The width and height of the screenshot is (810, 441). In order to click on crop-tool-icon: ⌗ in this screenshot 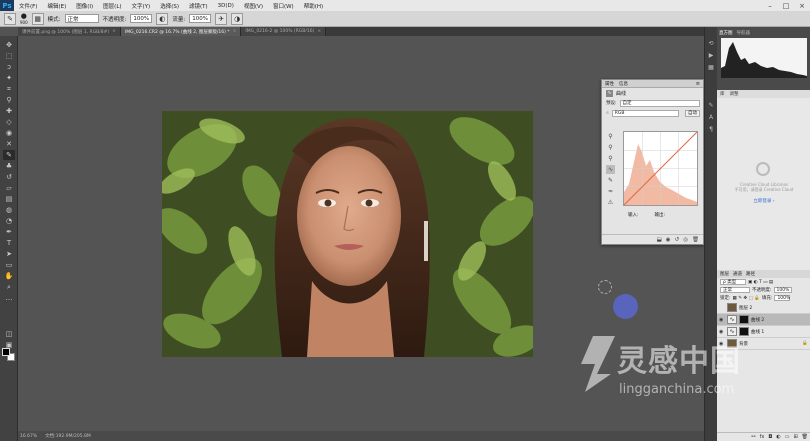, I will do `click(9, 89)`.